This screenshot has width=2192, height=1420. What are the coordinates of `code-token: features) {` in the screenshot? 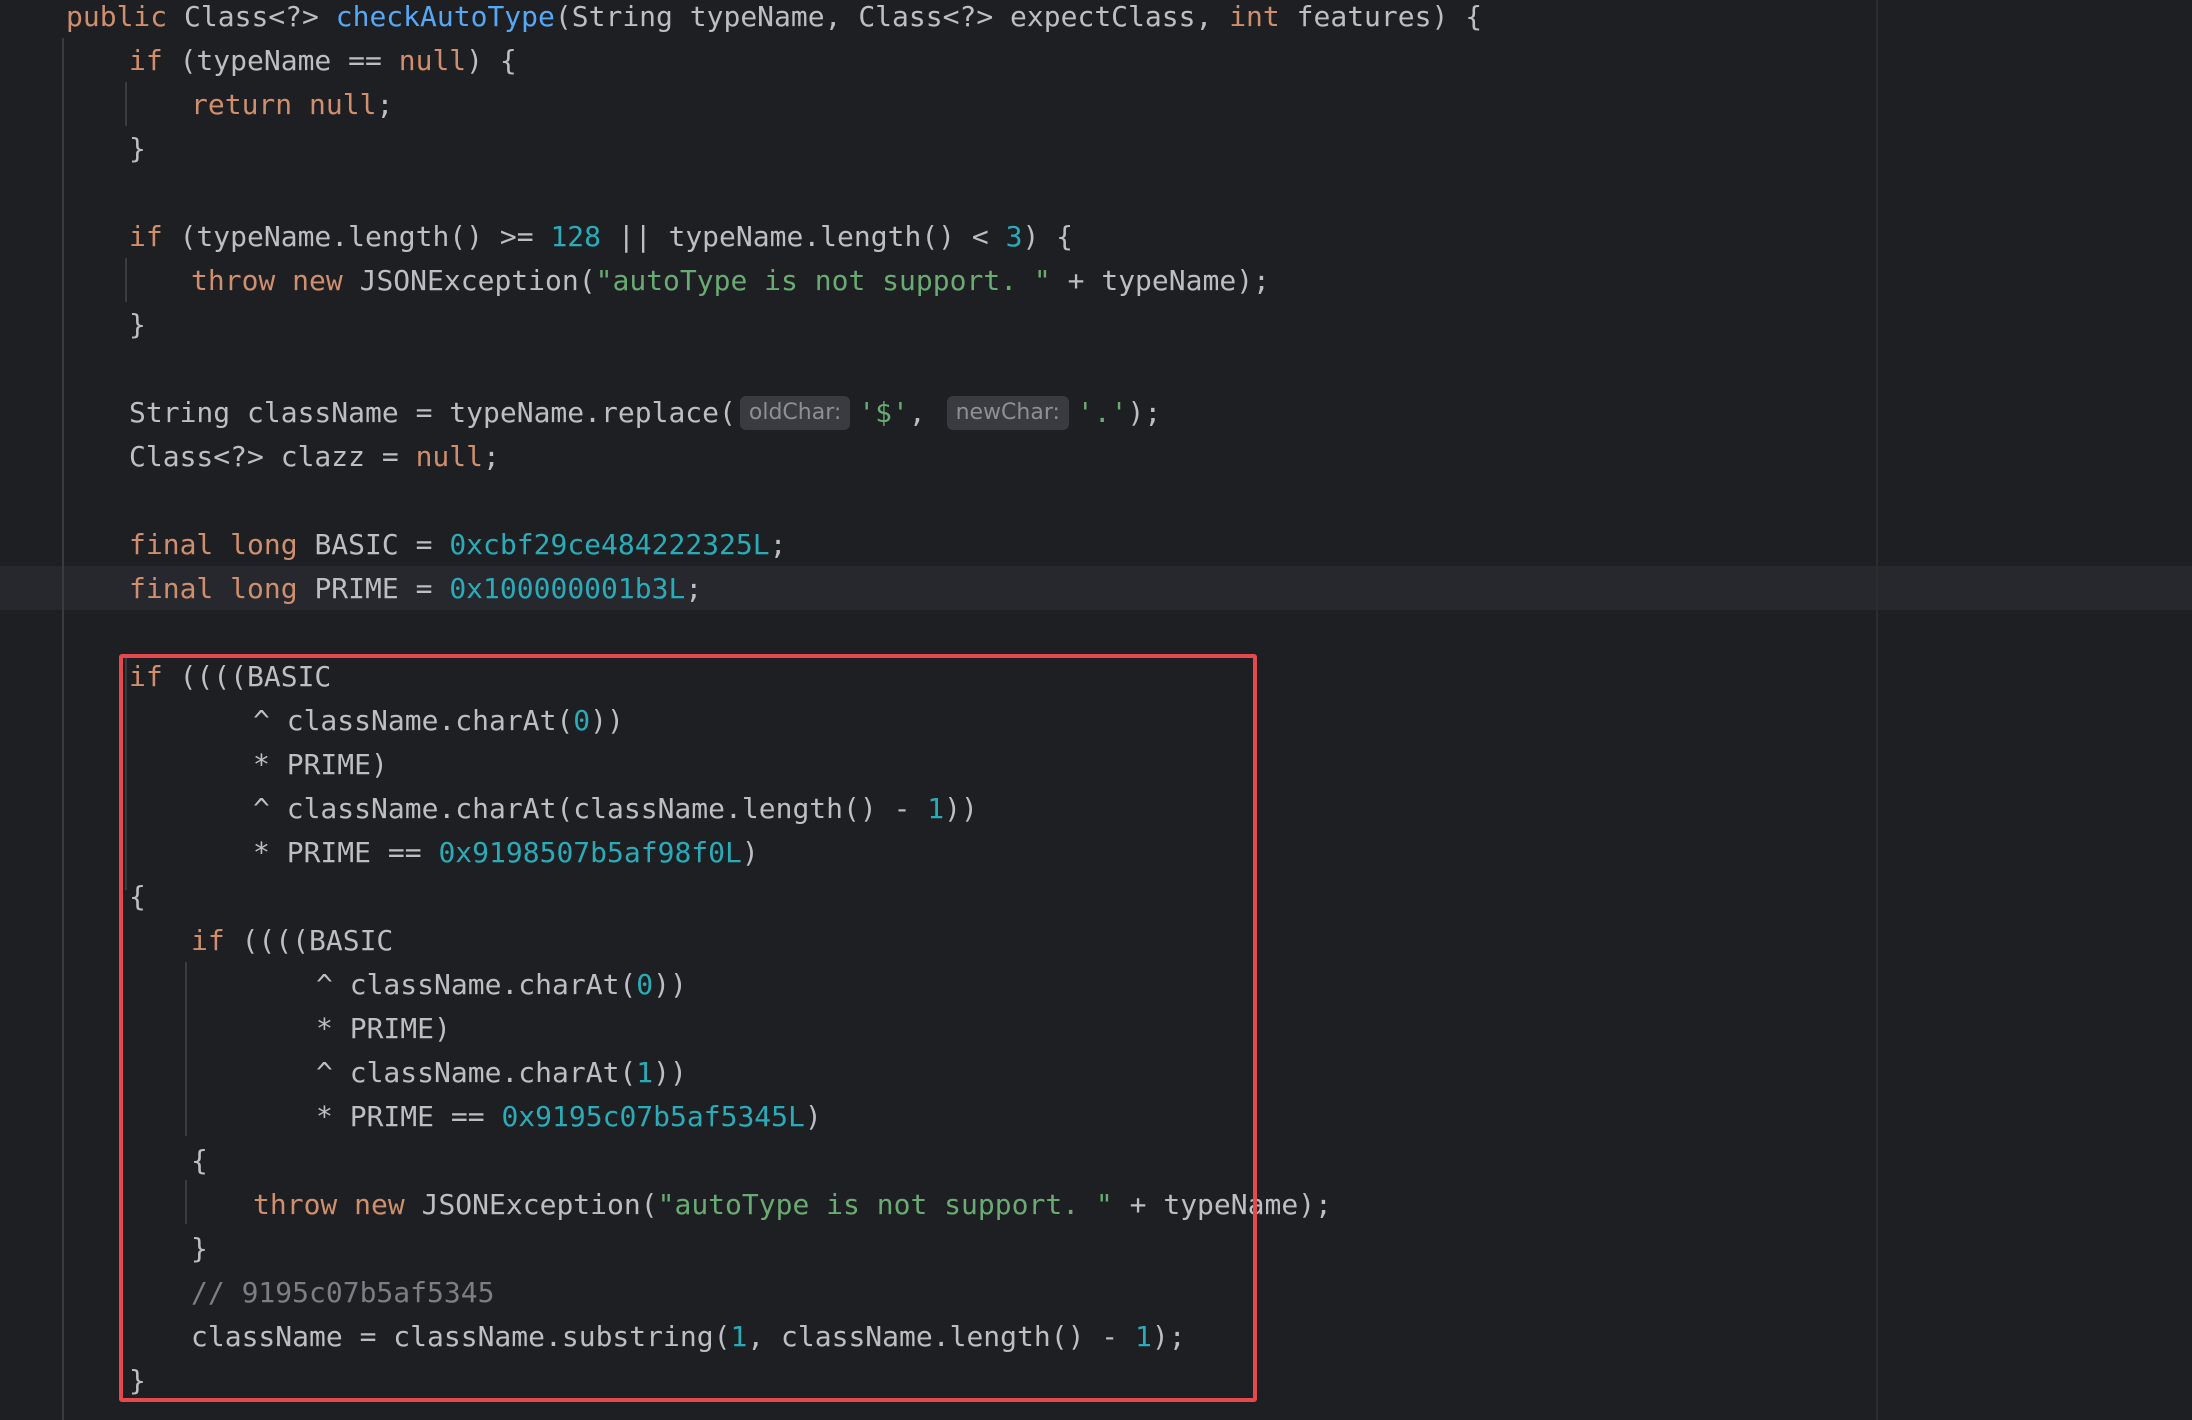 It's located at (1381, 16).